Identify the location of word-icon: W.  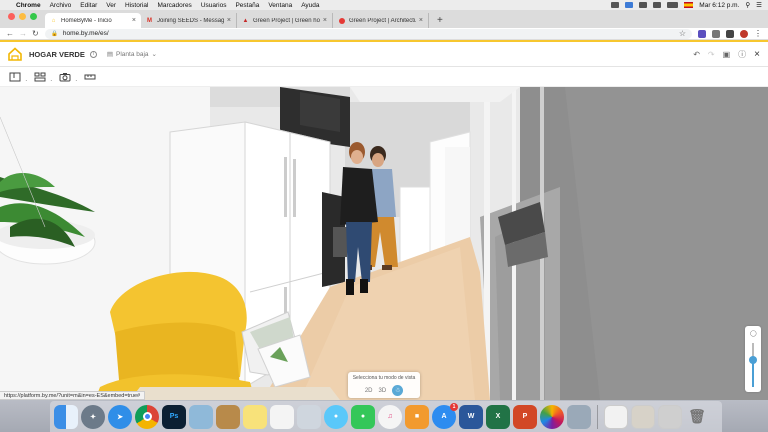
(471, 416).